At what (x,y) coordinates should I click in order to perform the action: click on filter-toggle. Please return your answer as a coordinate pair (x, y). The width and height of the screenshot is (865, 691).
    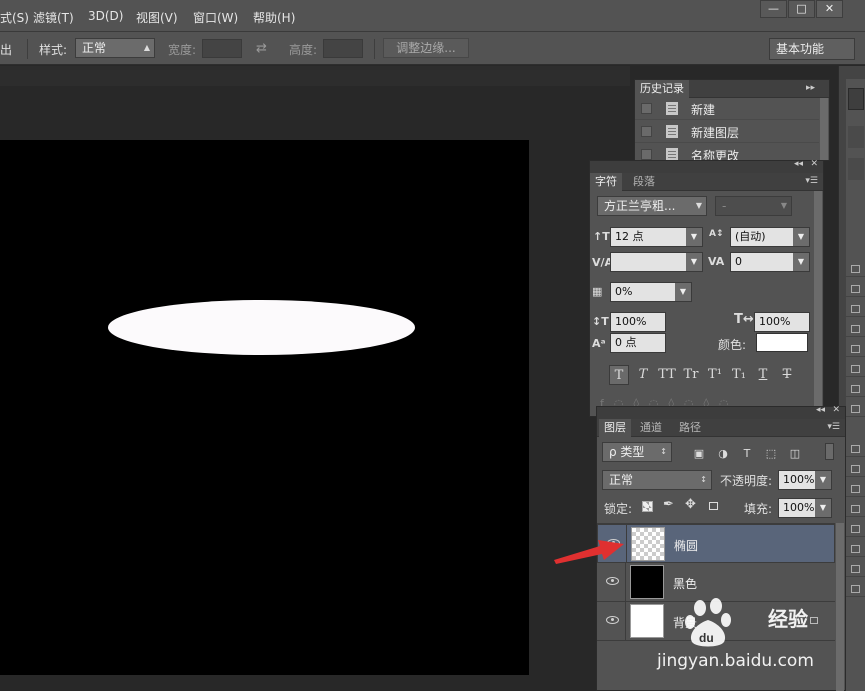
    Looking at the image, I should click on (829, 451).